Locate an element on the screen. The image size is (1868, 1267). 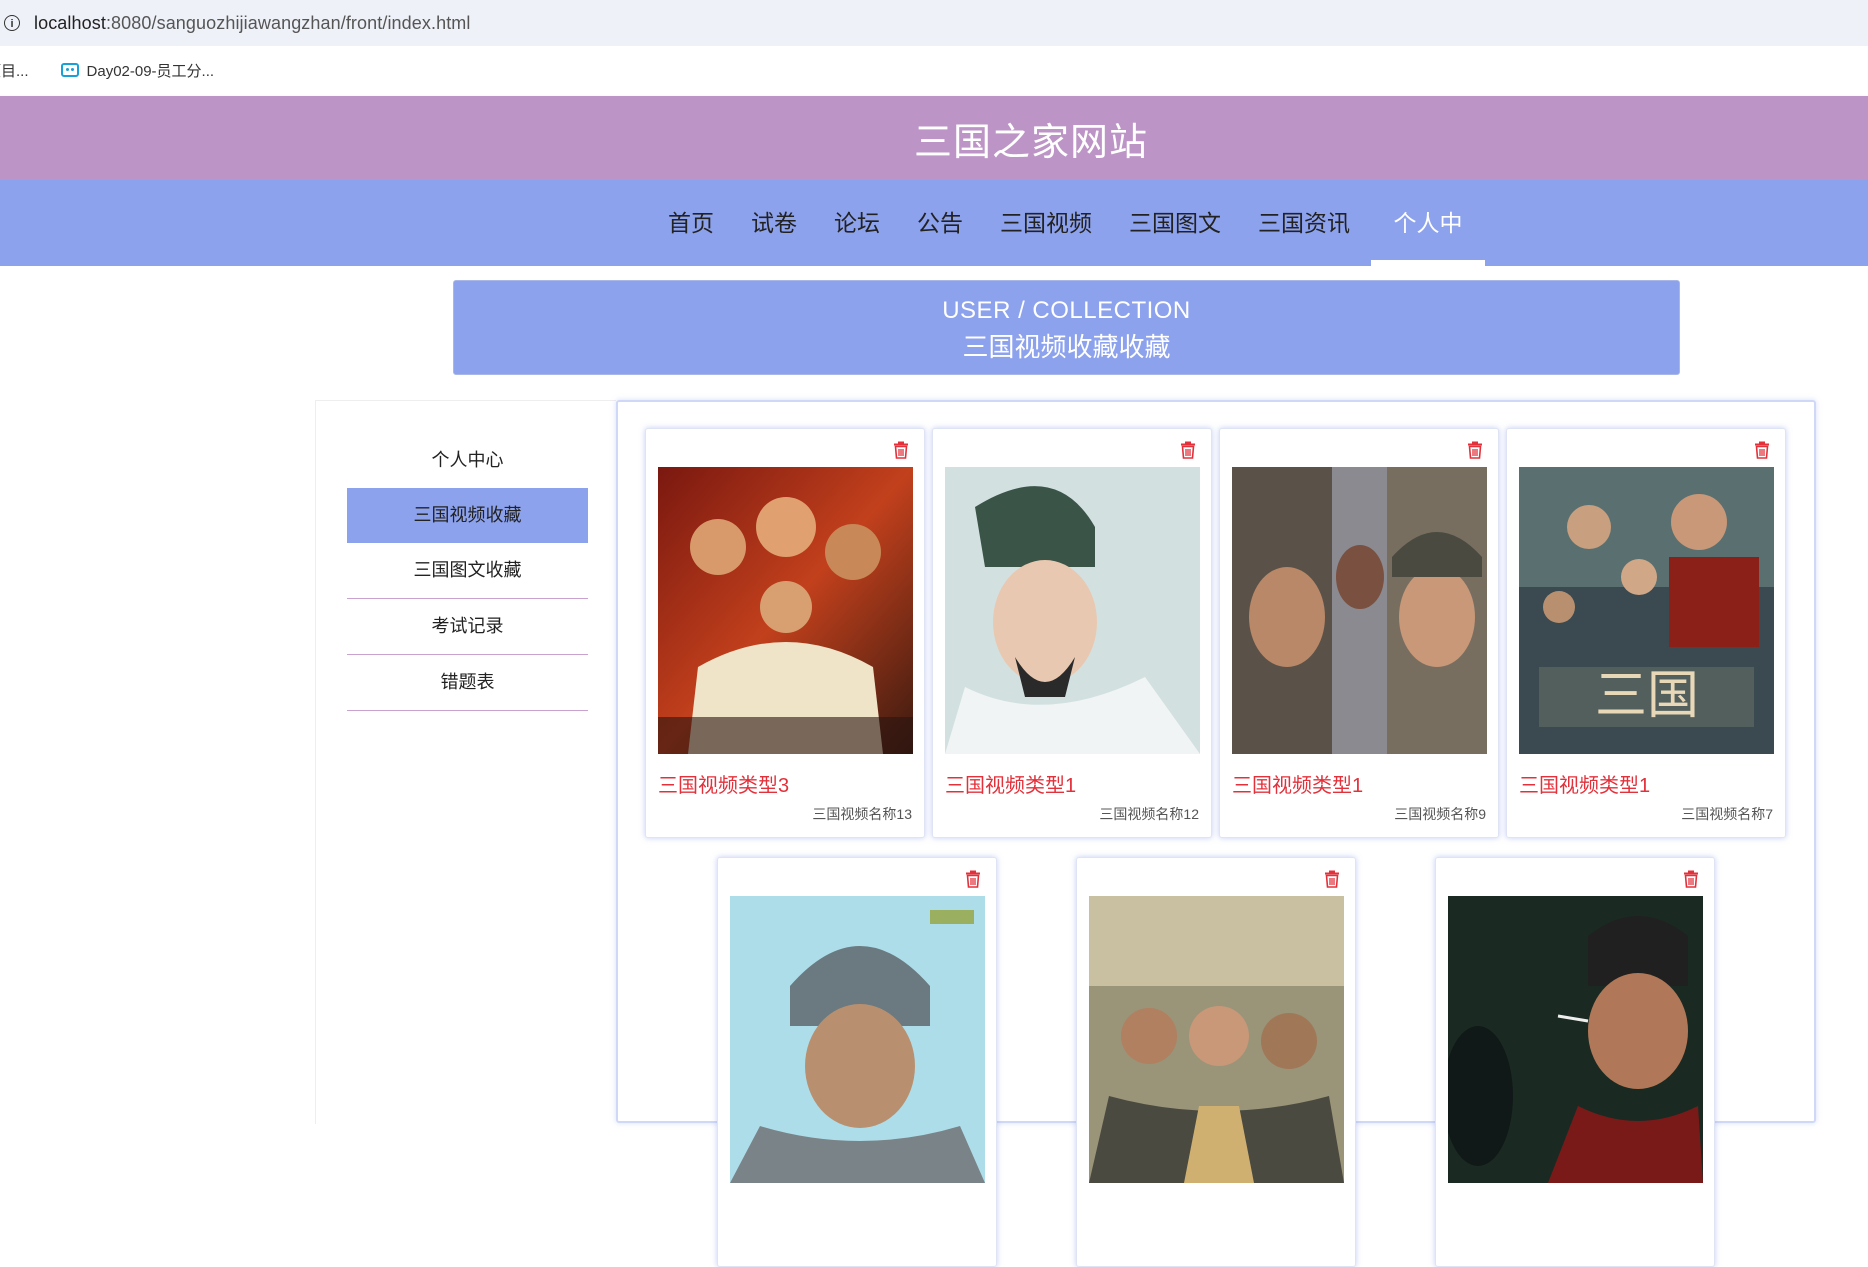
nav-notice: 公告 is located at coordinates (940, 223).